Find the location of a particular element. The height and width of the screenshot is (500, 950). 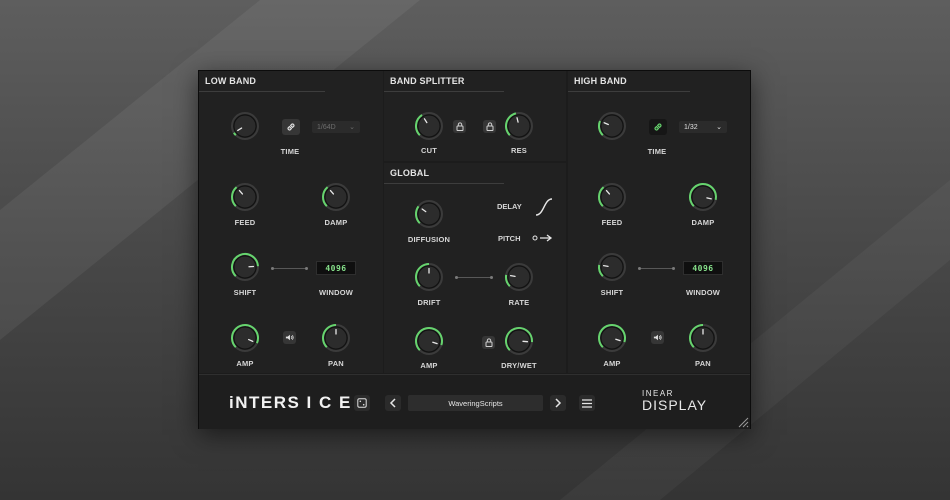

high-amp-knob is located at coordinates (612, 338).